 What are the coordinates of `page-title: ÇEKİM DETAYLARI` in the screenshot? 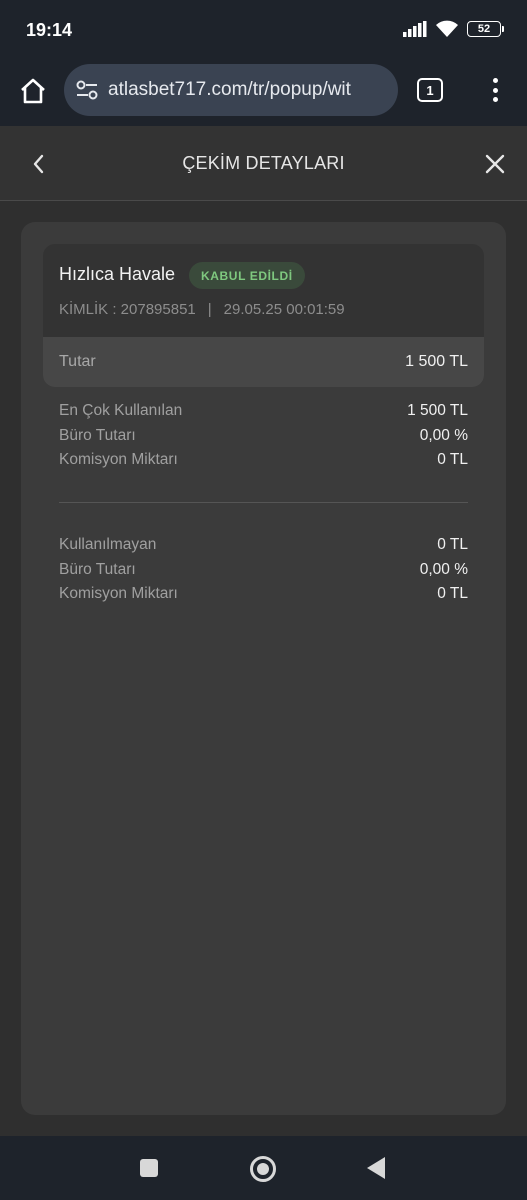 It's located at (263, 163).